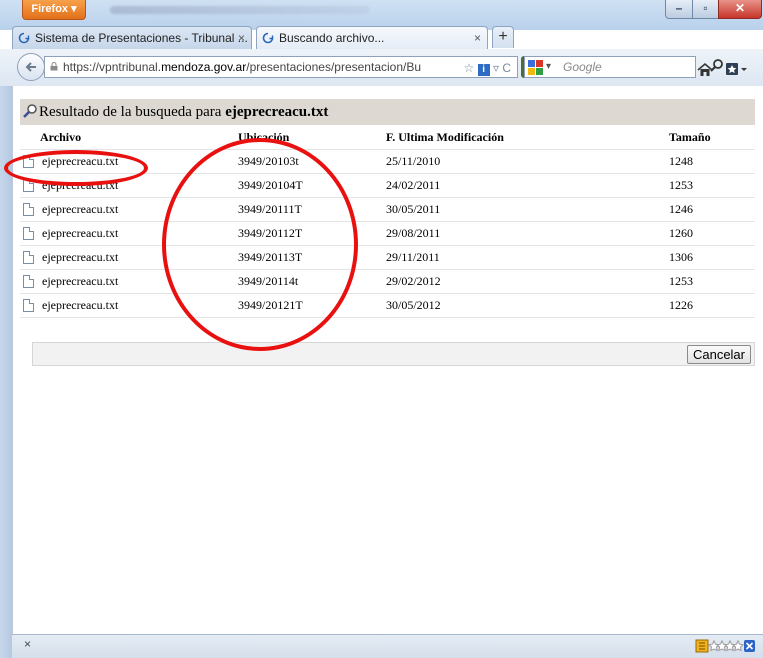  Describe the element at coordinates (527, 233) in the screenshot. I see `modified-cell: 29/08/2011` at that location.